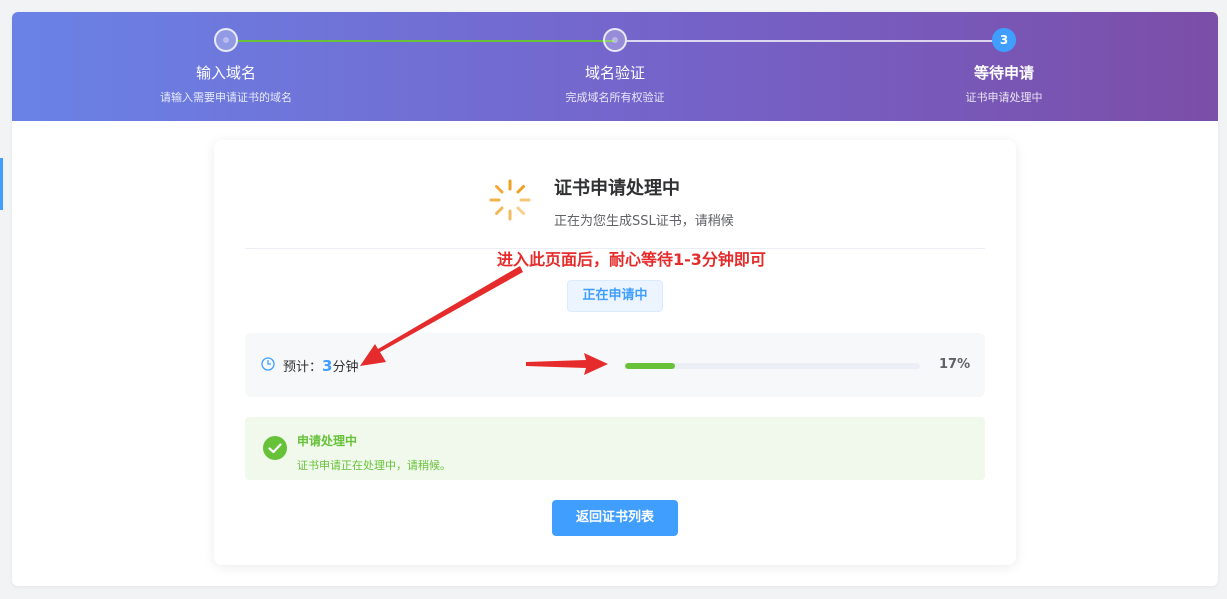 The width and height of the screenshot is (1227, 599). Describe the element at coordinates (225, 73) in the screenshot. I see `step-1-title: 输入域名` at that location.